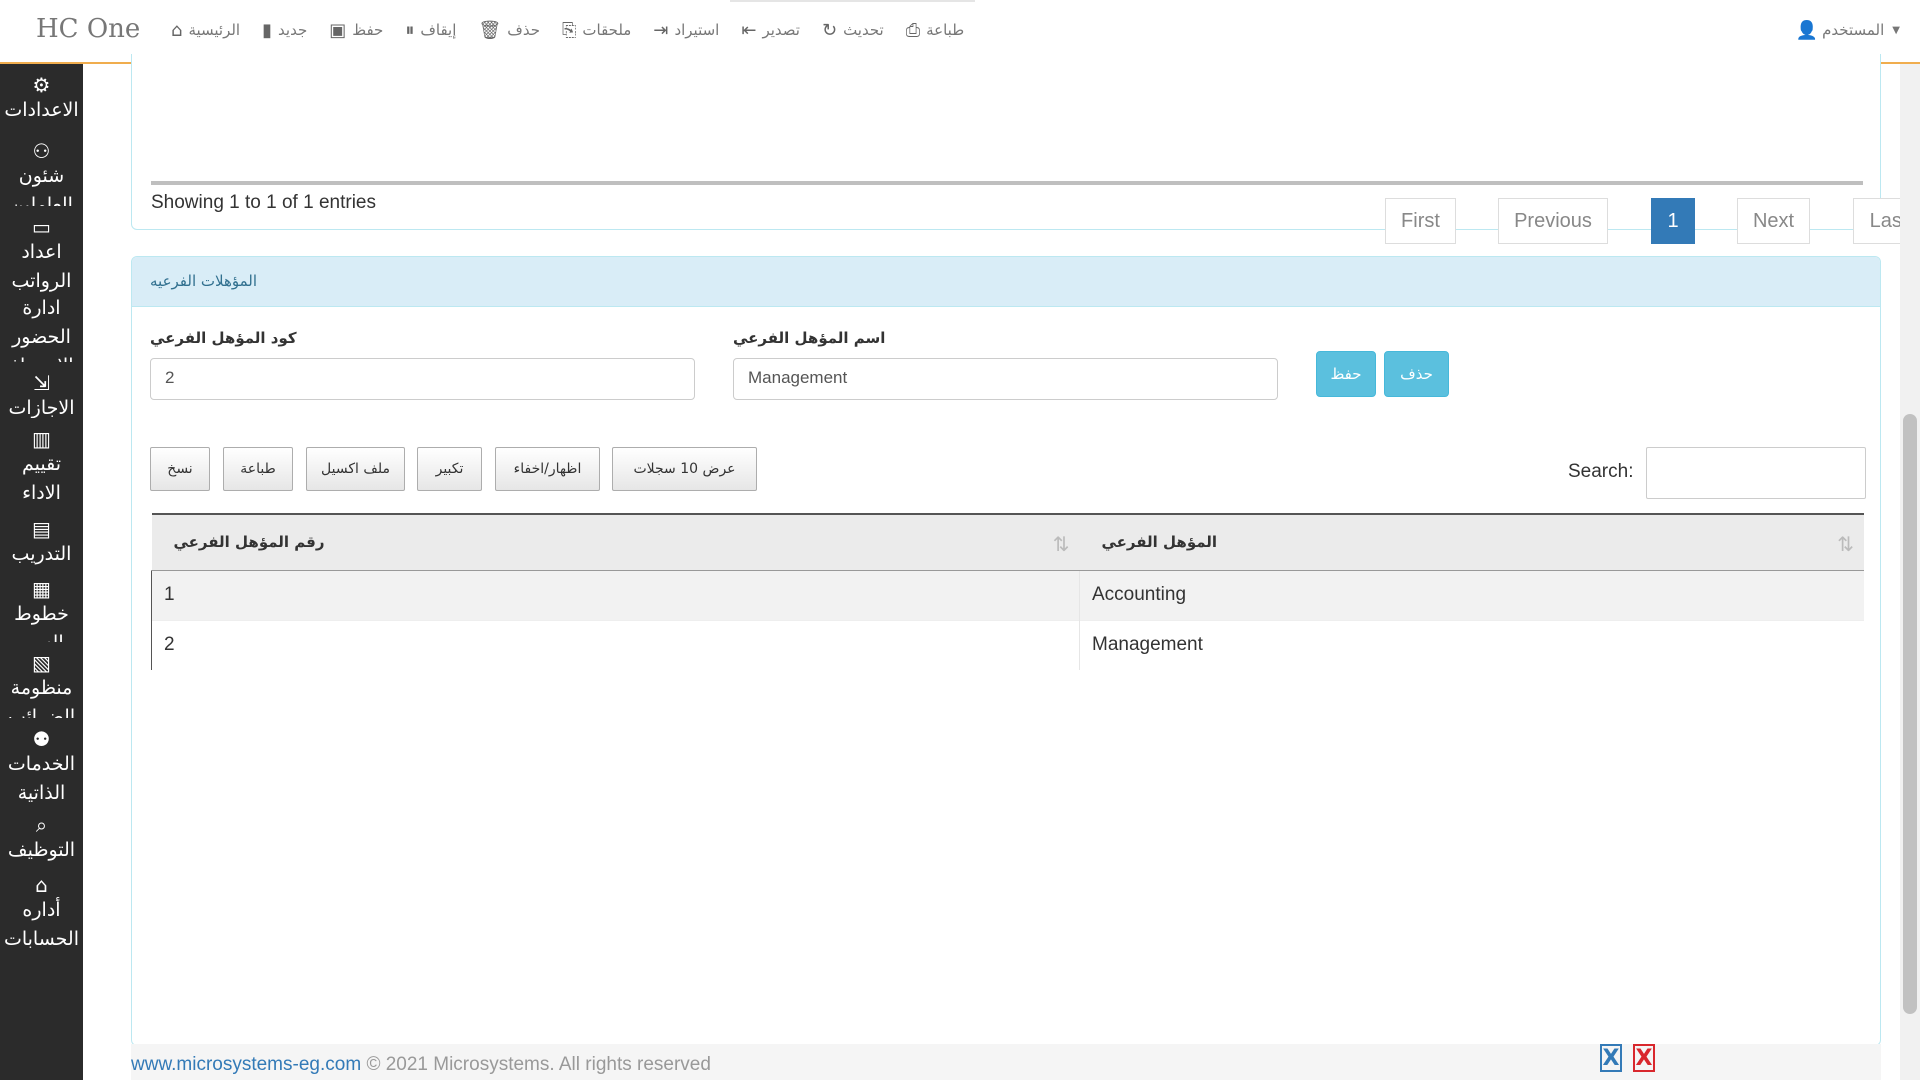 The height and width of the screenshot is (1080, 1920). Describe the element at coordinates (1910, 714) in the screenshot. I see `scrollbar-thumb` at that location.